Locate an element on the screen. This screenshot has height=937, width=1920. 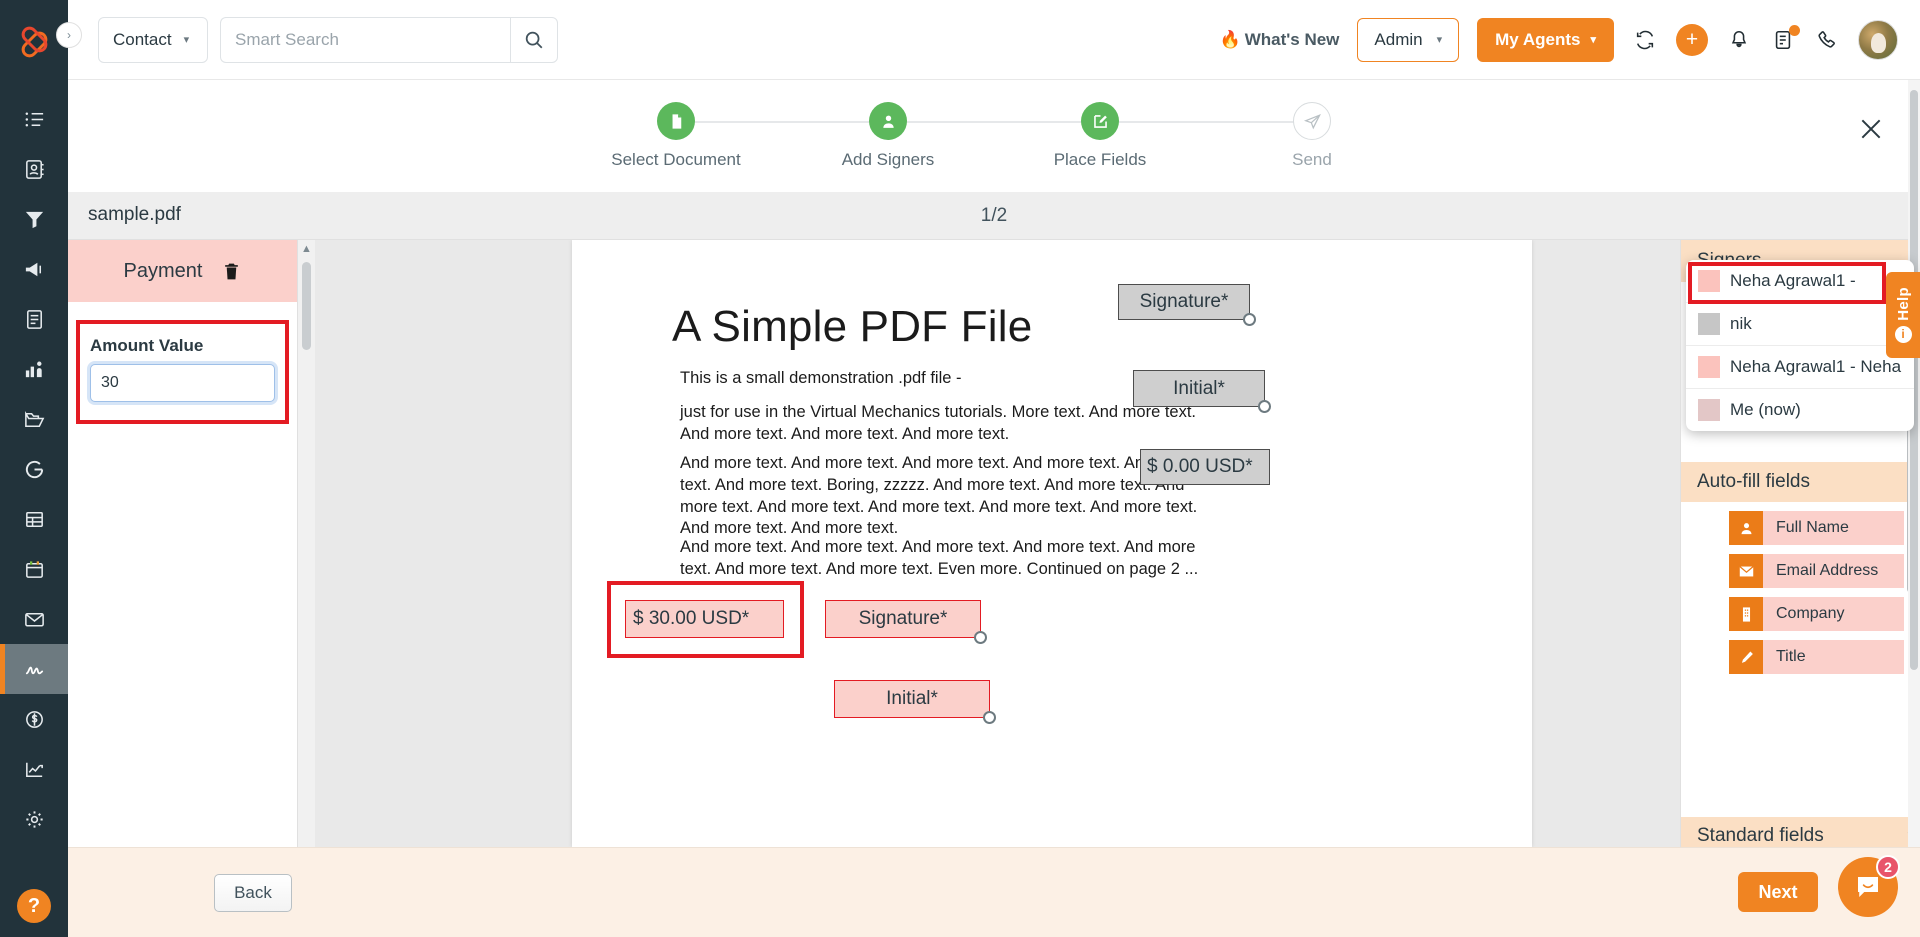
analytics-icon is located at coordinates (34, 769).